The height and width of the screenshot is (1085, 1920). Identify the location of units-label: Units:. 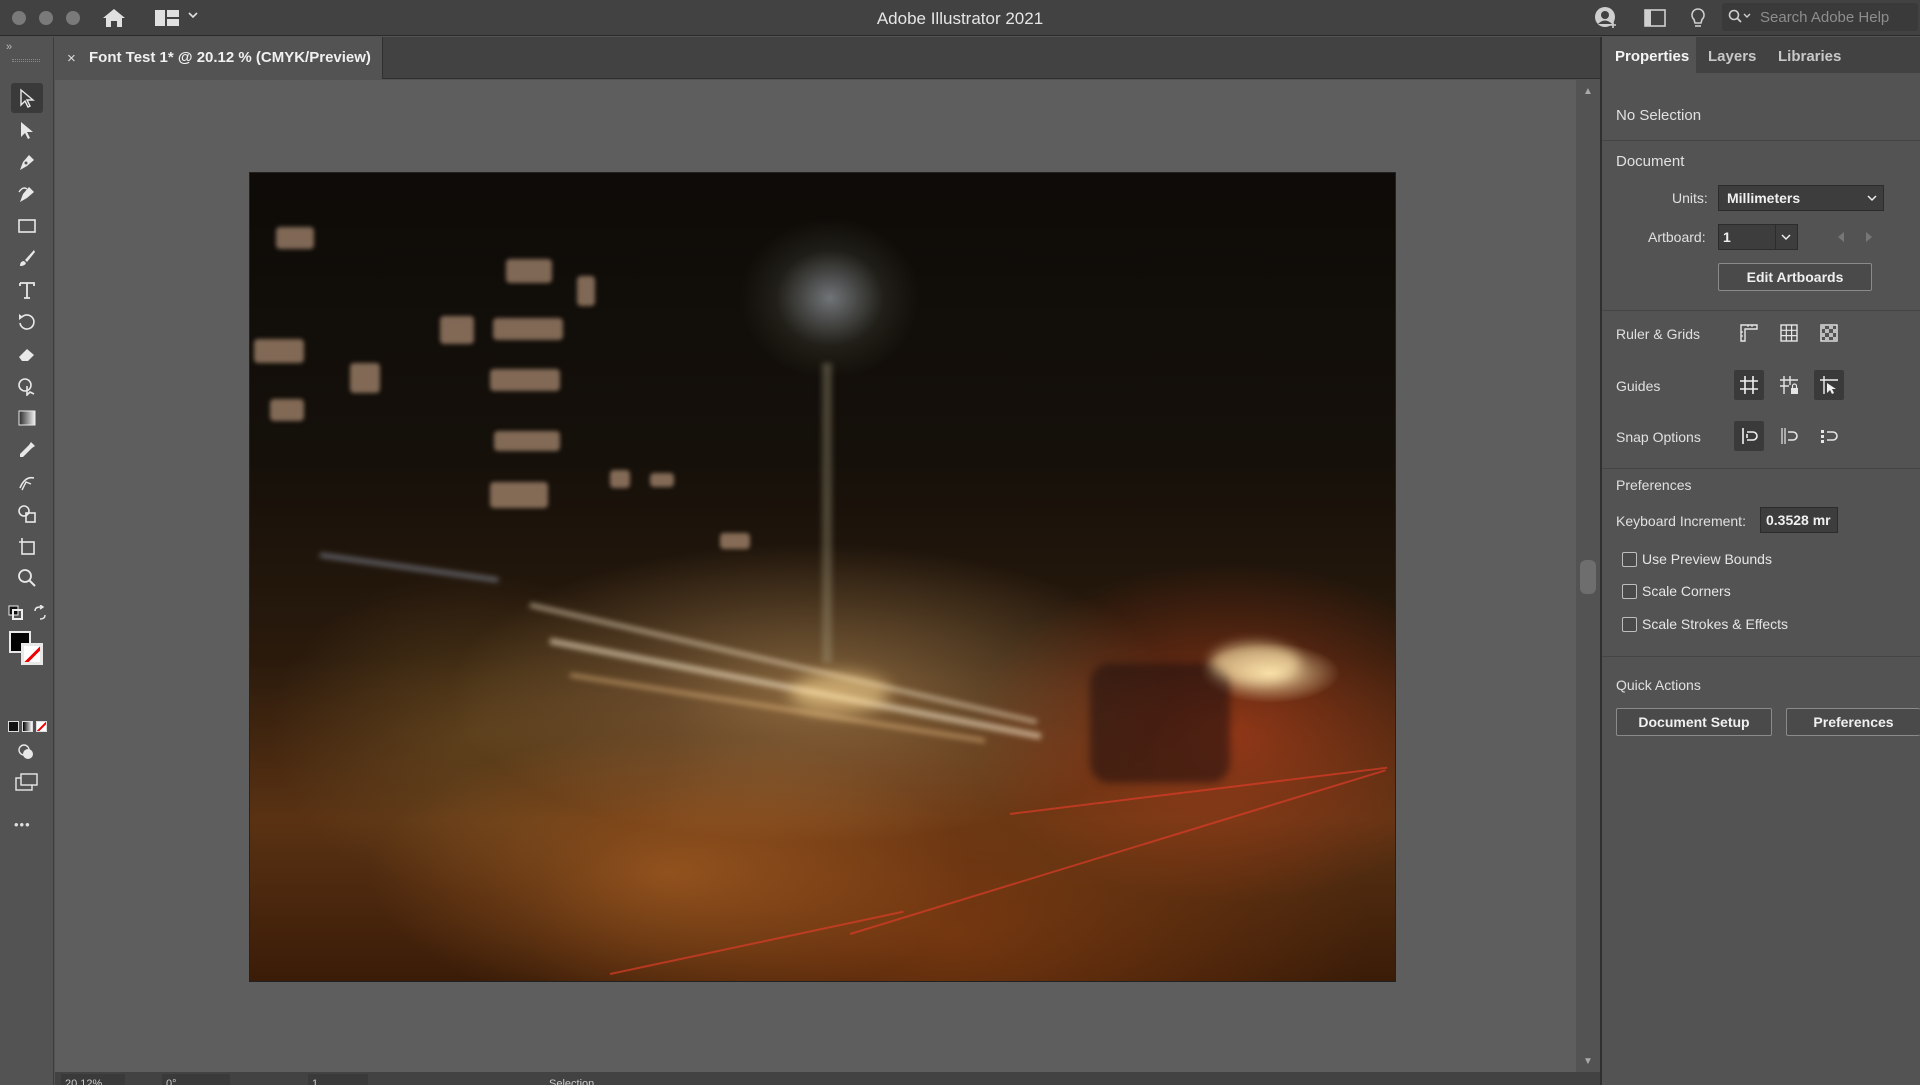
(1690, 198).